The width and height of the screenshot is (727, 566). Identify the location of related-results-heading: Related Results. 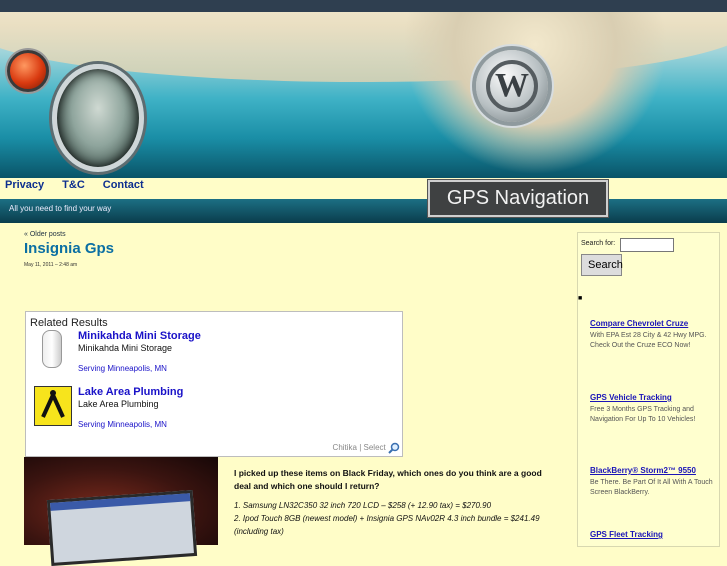
(69, 323).